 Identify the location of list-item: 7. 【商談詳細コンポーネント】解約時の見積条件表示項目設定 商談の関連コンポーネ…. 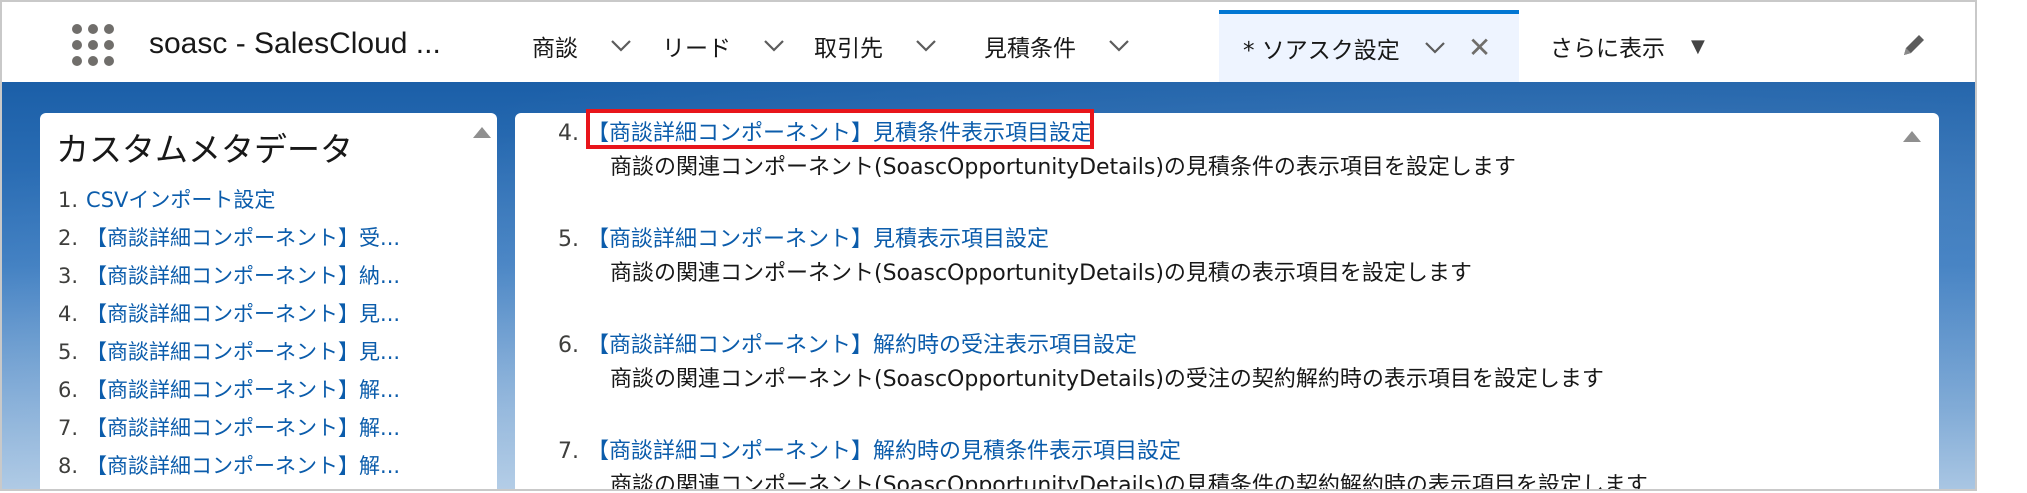
(1103, 463).